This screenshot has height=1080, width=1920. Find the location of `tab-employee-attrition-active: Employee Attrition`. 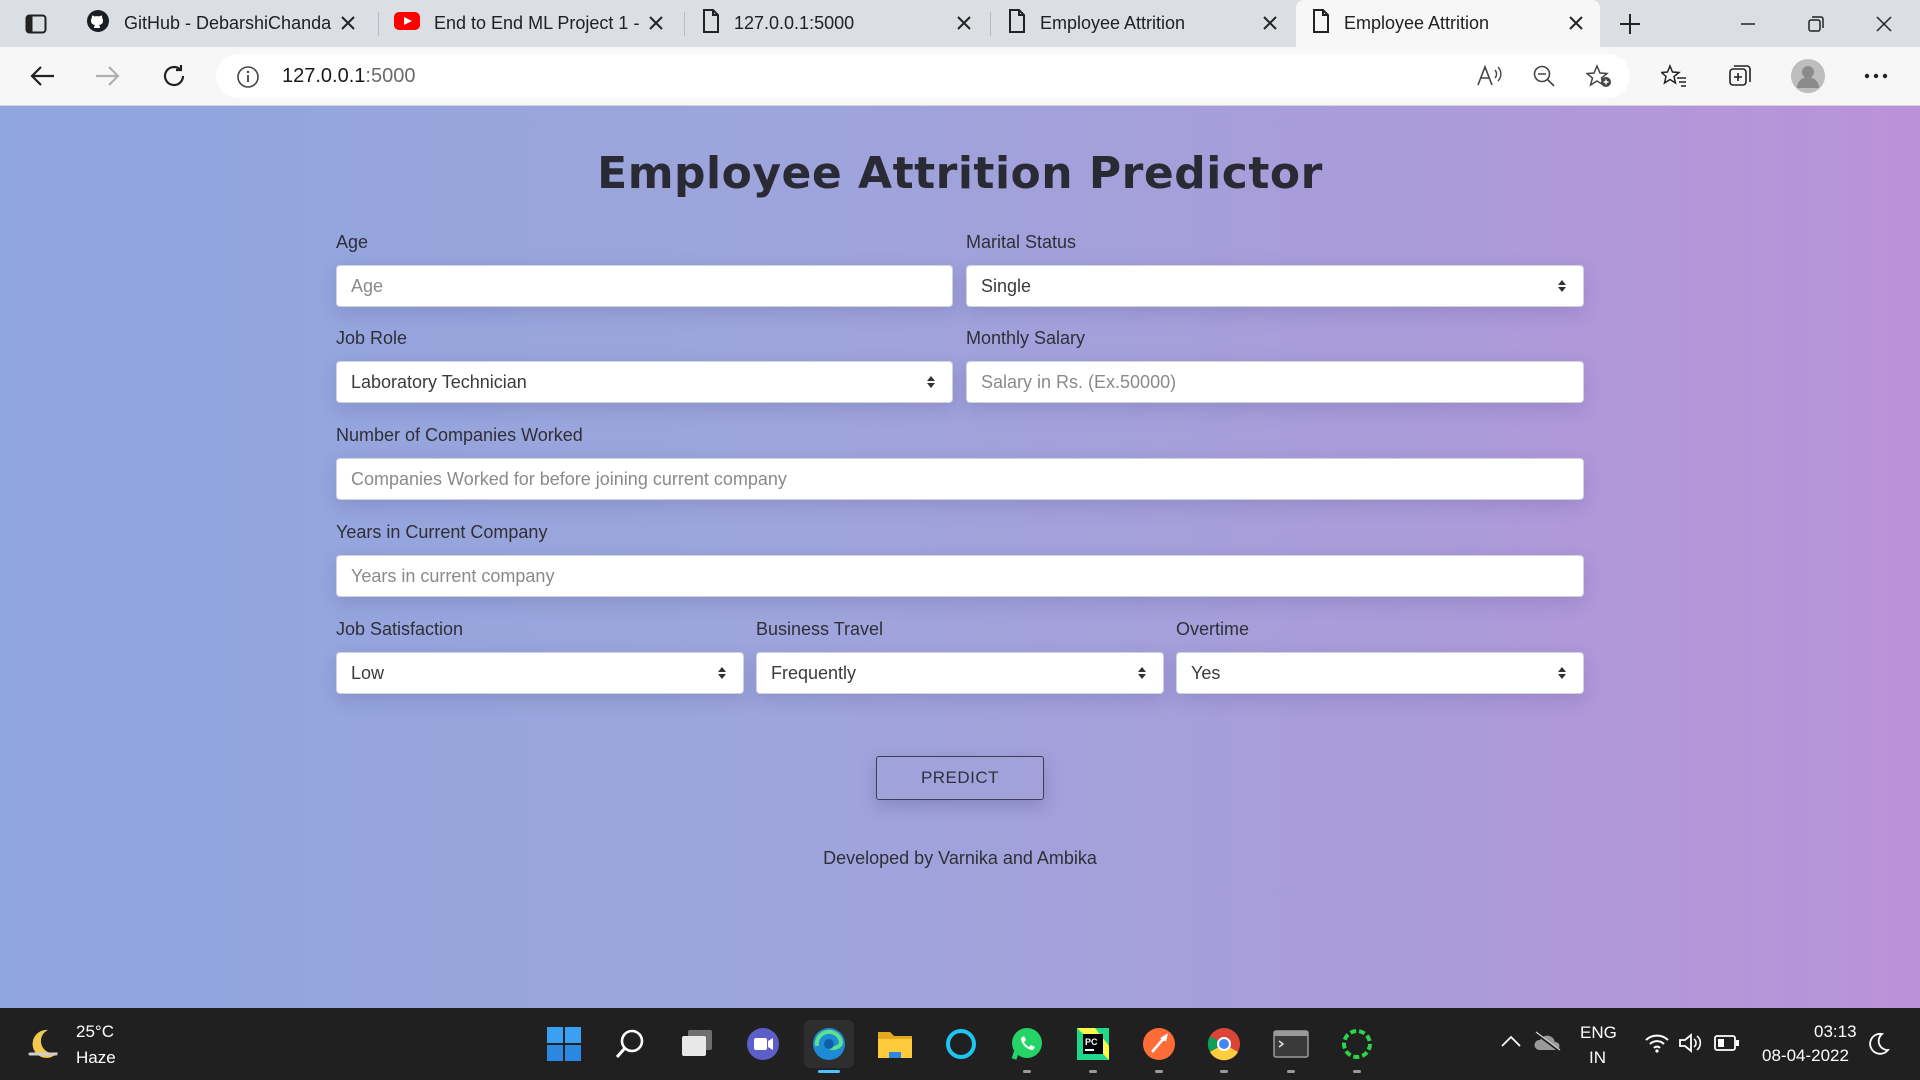

tab-employee-attrition-active: Employee Attrition is located at coordinates (1448, 23).